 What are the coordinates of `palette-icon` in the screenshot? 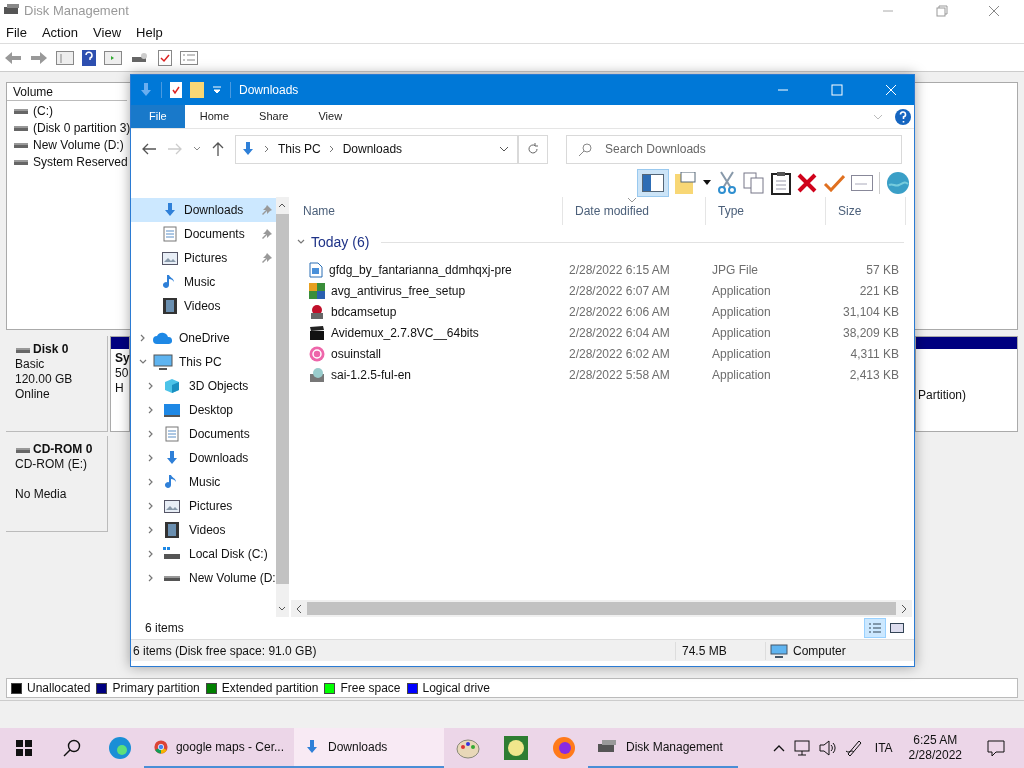 It's located at (468, 748).